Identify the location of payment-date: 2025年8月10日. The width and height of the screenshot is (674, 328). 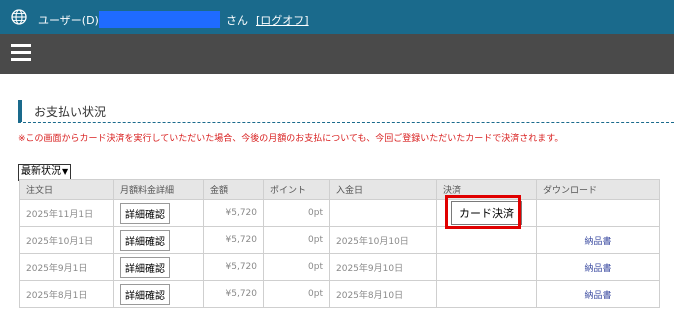
(383, 294).